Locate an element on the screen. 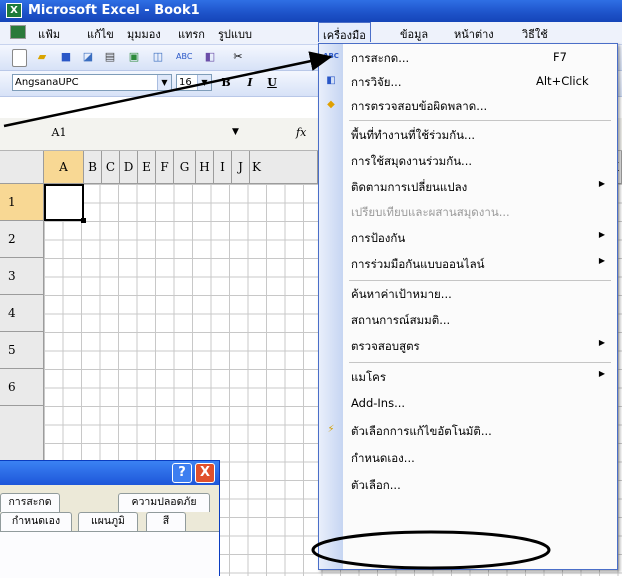  callout-ellipse is located at coordinates (431, 550).